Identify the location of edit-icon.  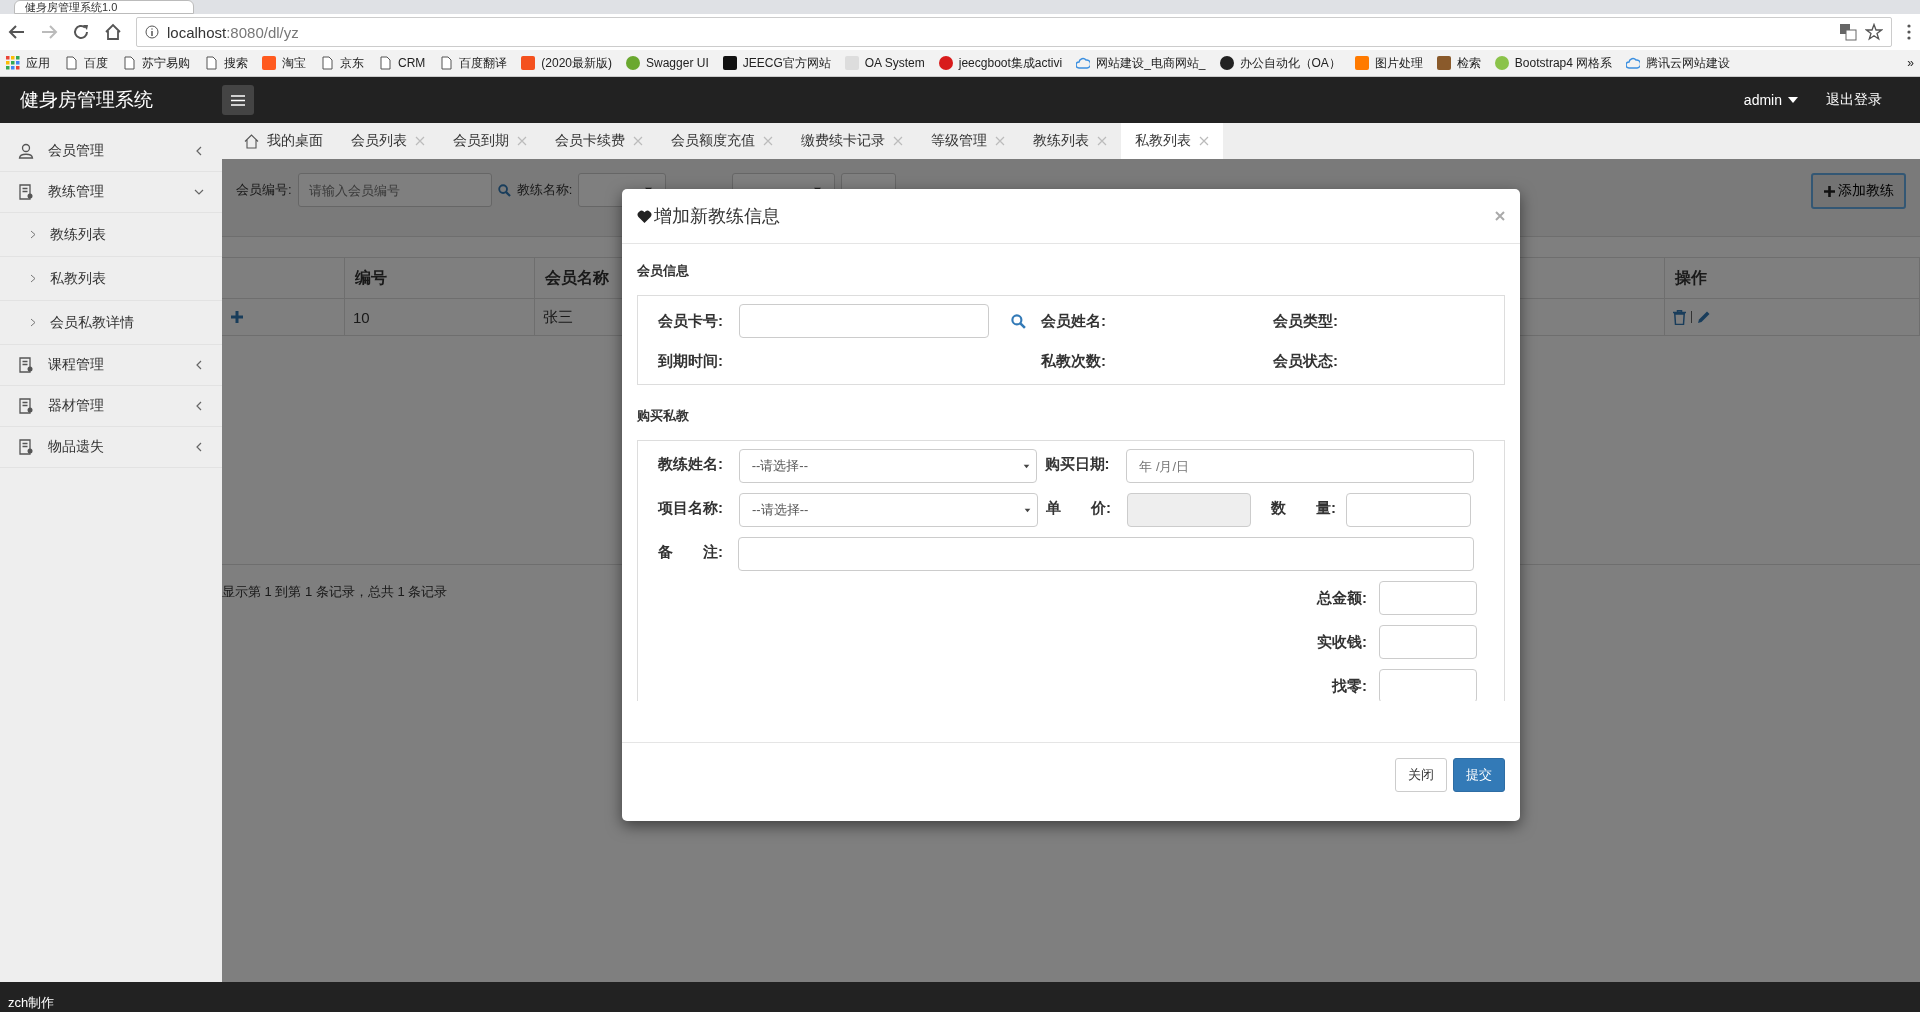
(1704, 317).